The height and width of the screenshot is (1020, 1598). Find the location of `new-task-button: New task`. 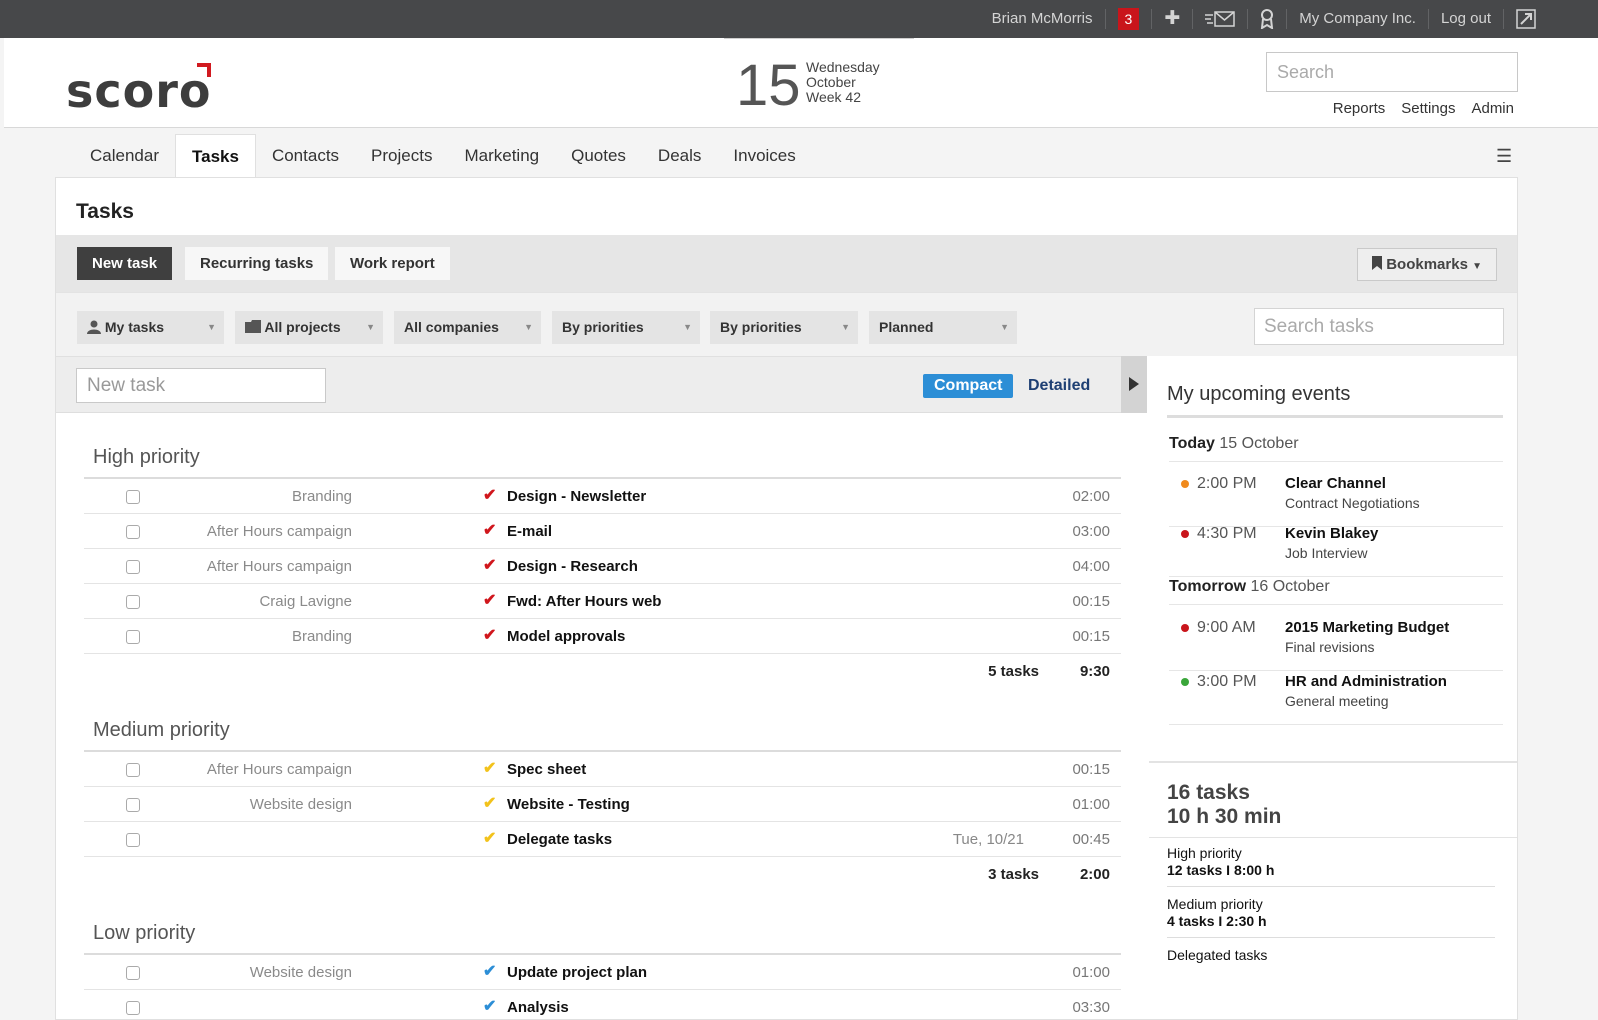

new-task-button: New task is located at coordinates (125, 263).